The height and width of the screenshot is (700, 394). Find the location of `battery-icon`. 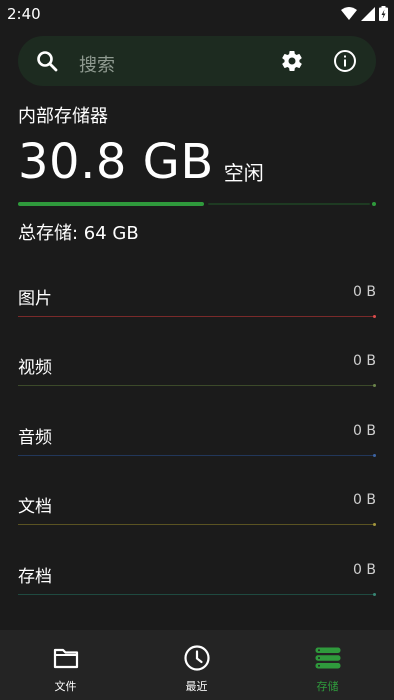

battery-icon is located at coordinates (383, 13).